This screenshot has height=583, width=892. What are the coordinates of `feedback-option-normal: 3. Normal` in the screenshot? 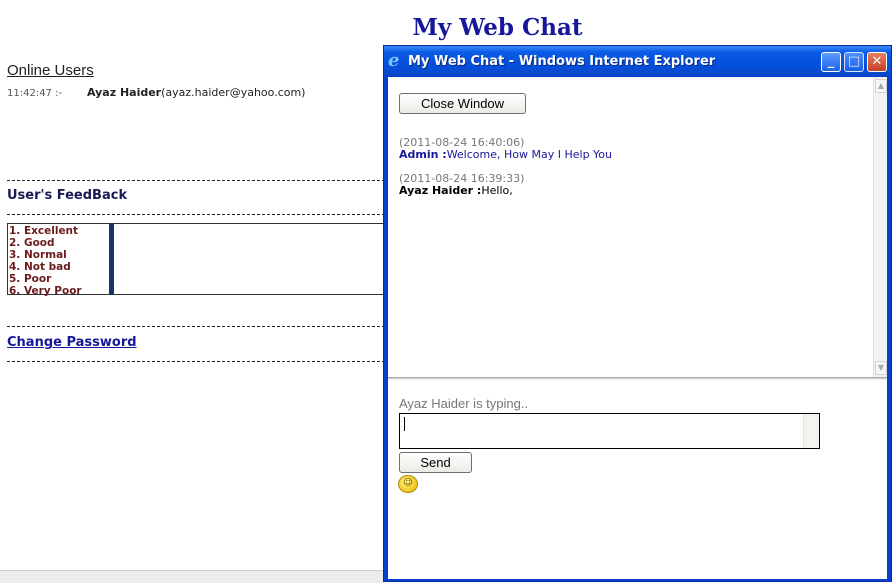 It's located at (59, 255).